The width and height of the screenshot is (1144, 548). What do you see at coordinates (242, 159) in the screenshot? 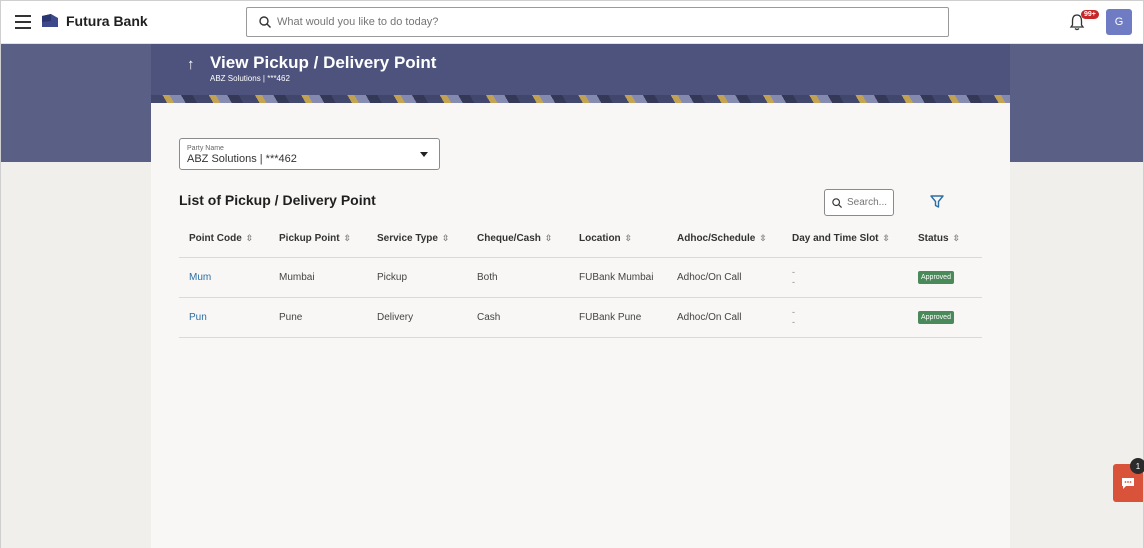
I see `party-name-value: ABZ Solutions | ***462` at bounding box center [242, 159].